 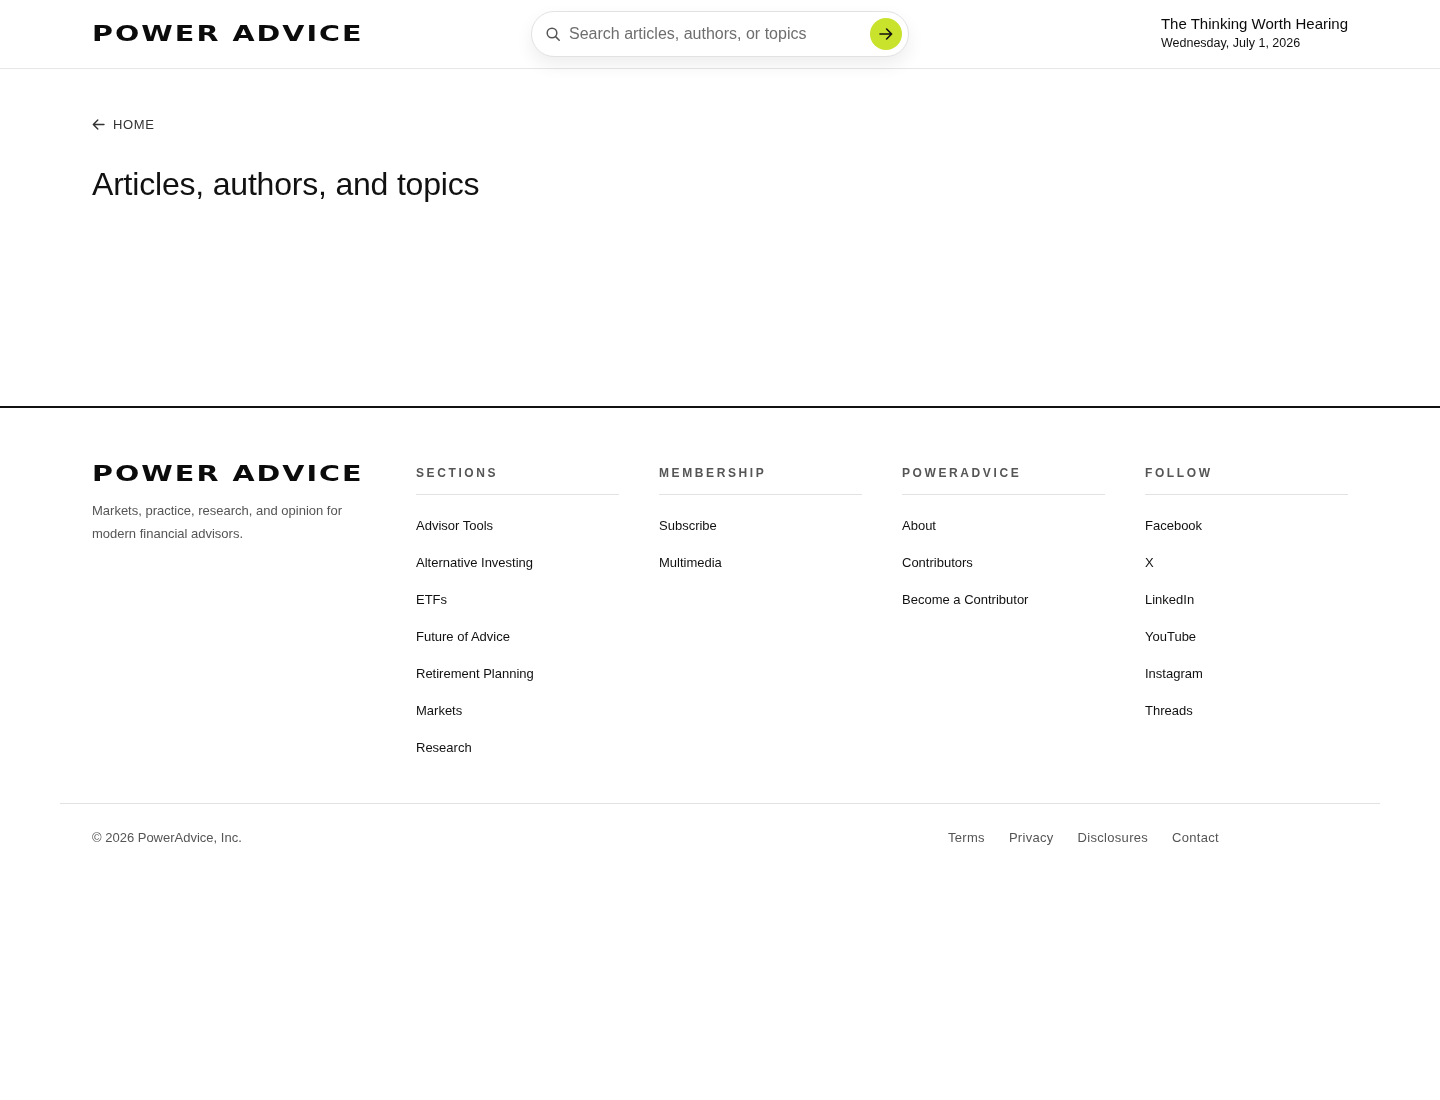 What do you see at coordinates (919, 526) in the screenshot?
I see `footer-link: About` at bounding box center [919, 526].